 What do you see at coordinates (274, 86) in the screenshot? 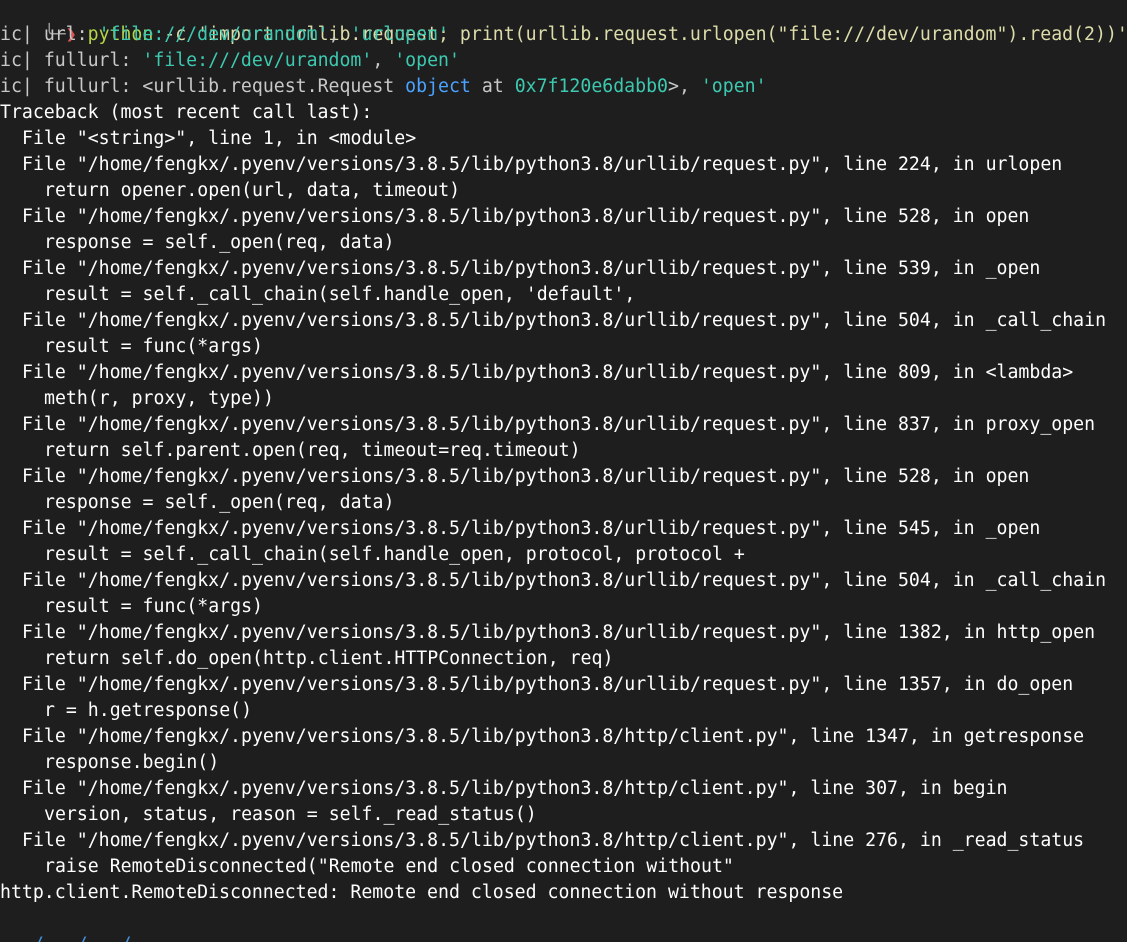
I see `ic-object-repr: <urllib.request.Request` at bounding box center [274, 86].